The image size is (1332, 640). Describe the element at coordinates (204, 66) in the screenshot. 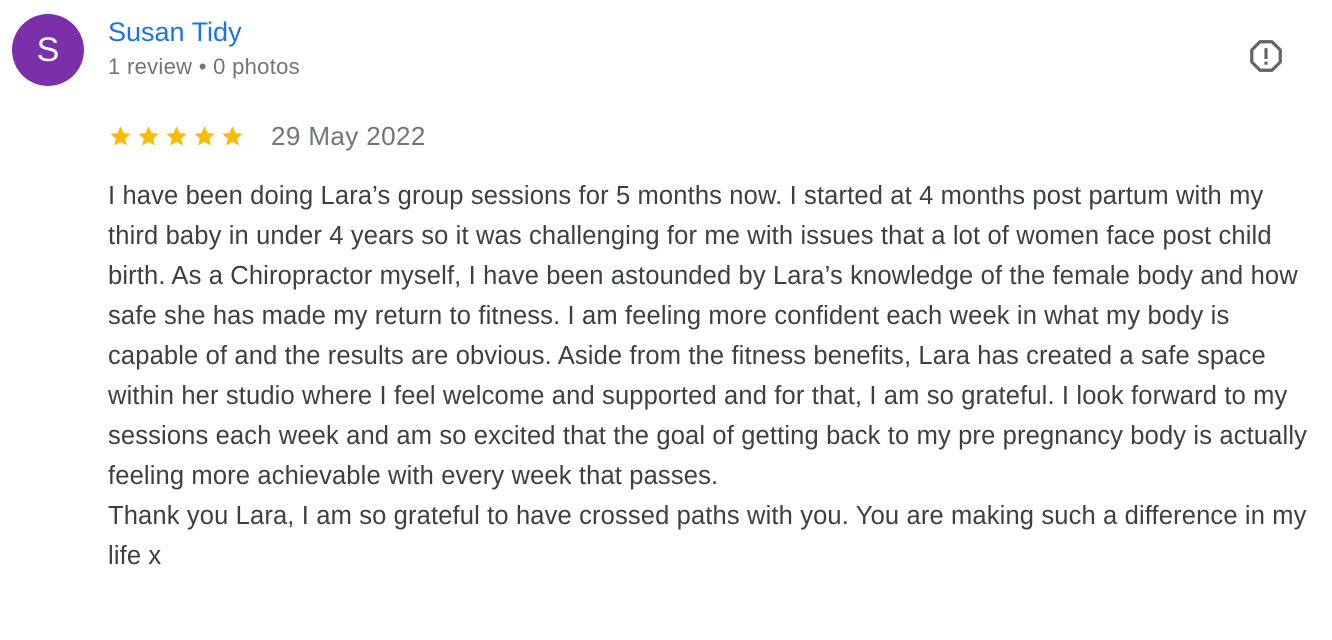

I see `author-meta: 1 review • 0 photos` at that location.